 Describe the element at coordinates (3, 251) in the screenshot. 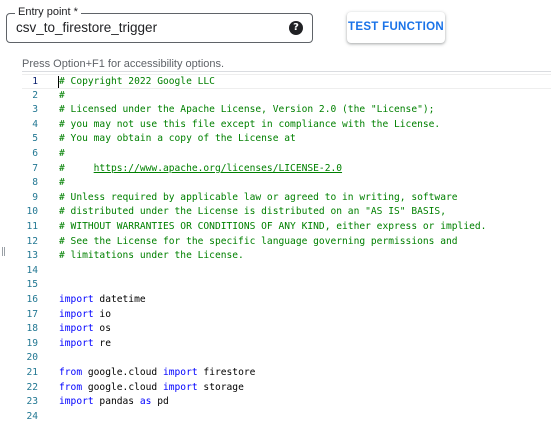

I see `resize-handle` at that location.